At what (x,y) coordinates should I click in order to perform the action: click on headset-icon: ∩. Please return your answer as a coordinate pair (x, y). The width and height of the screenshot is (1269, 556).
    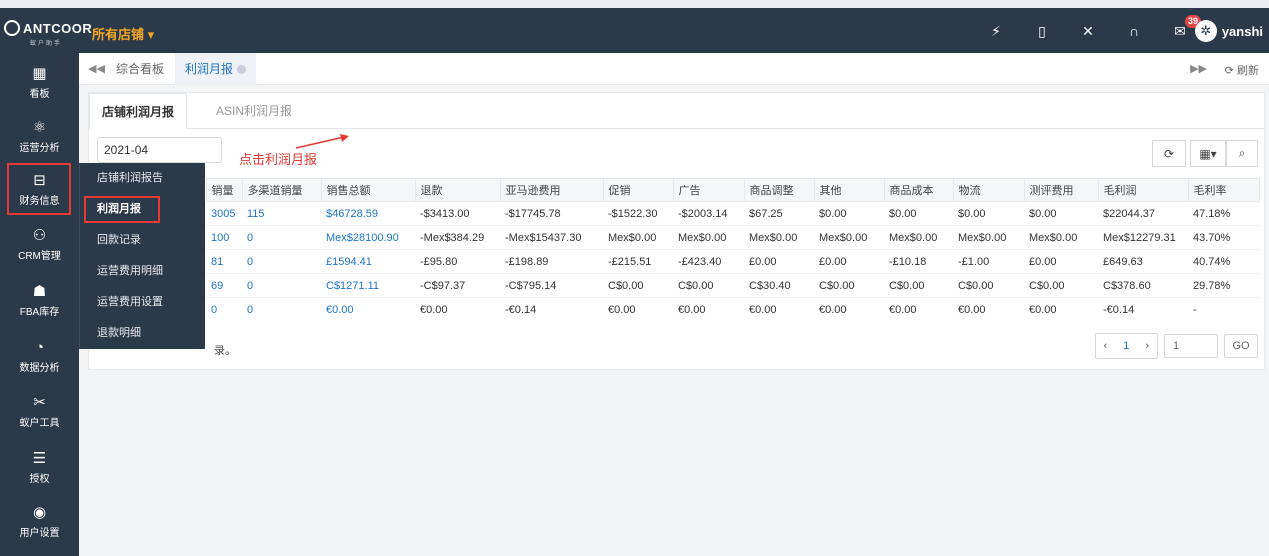
    Looking at the image, I should click on (1134, 31).